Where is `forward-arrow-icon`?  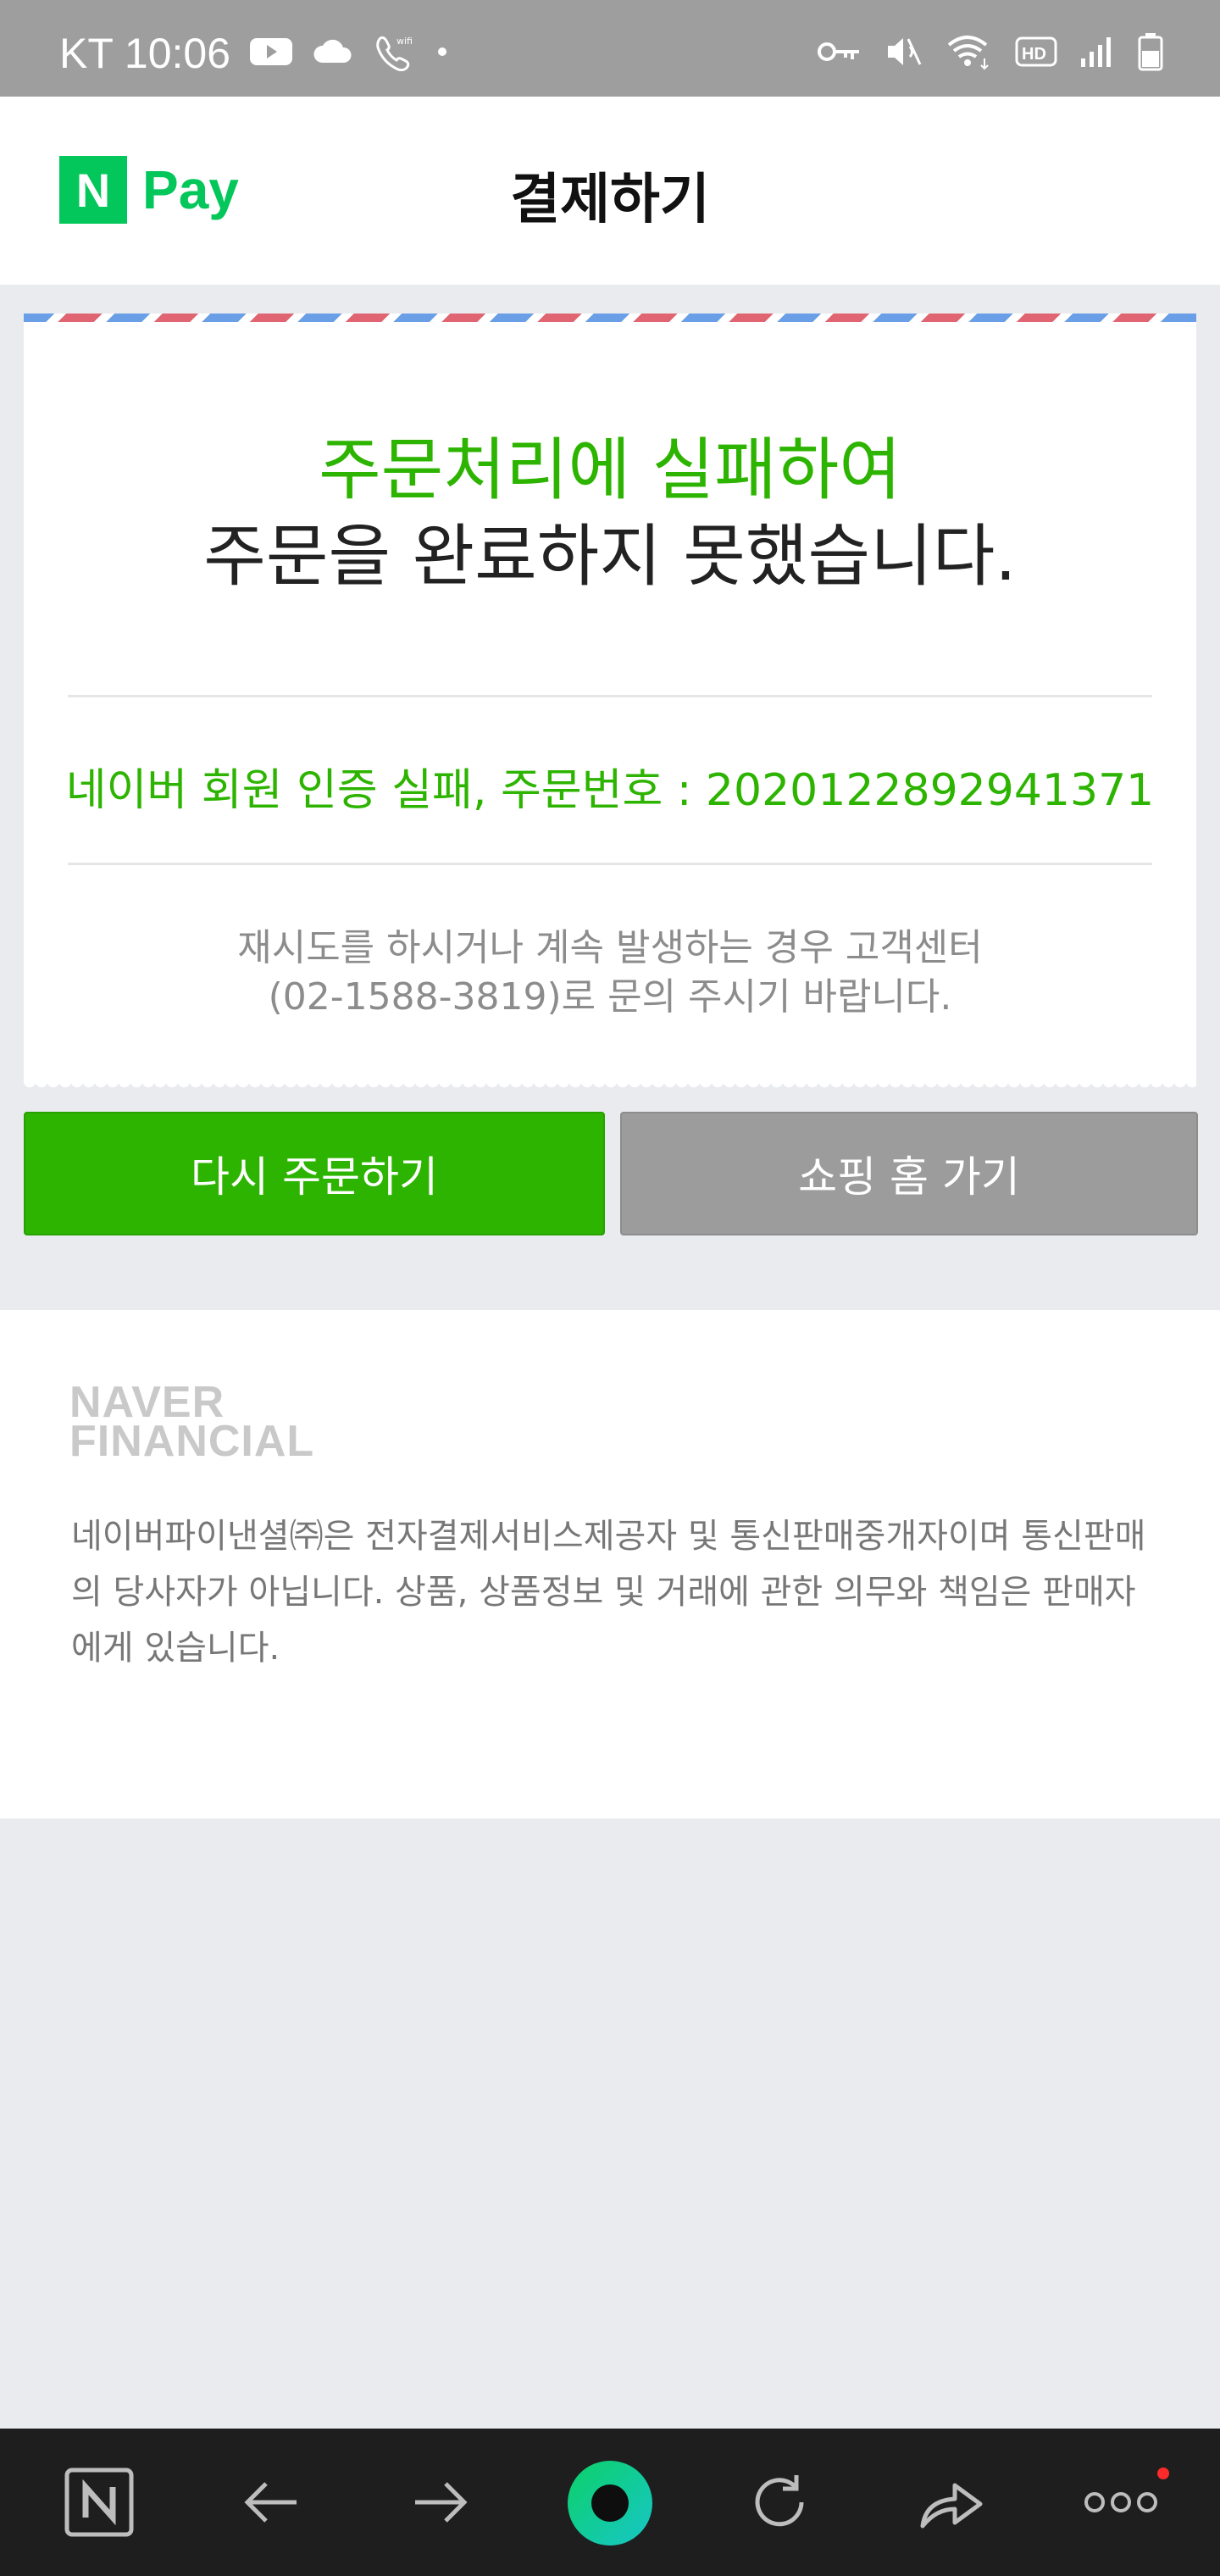
forward-arrow-icon is located at coordinates (440, 2502).